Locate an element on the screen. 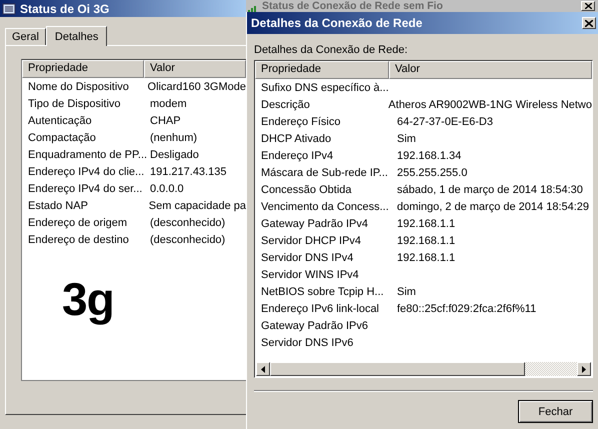  property-cell-text: Endereço Físico is located at coordinates (301, 122).